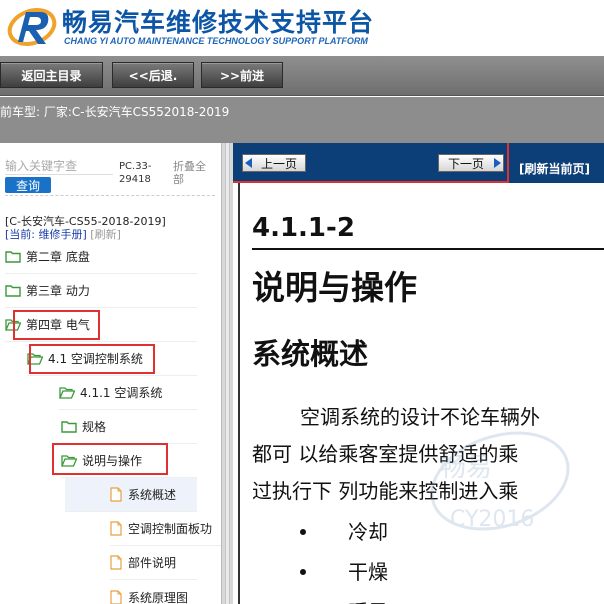 This screenshot has width=604, height=604. What do you see at coordinates (121, 393) in the screenshot?
I see `tree-item-label: 4.1.1 空调系统` at bounding box center [121, 393].